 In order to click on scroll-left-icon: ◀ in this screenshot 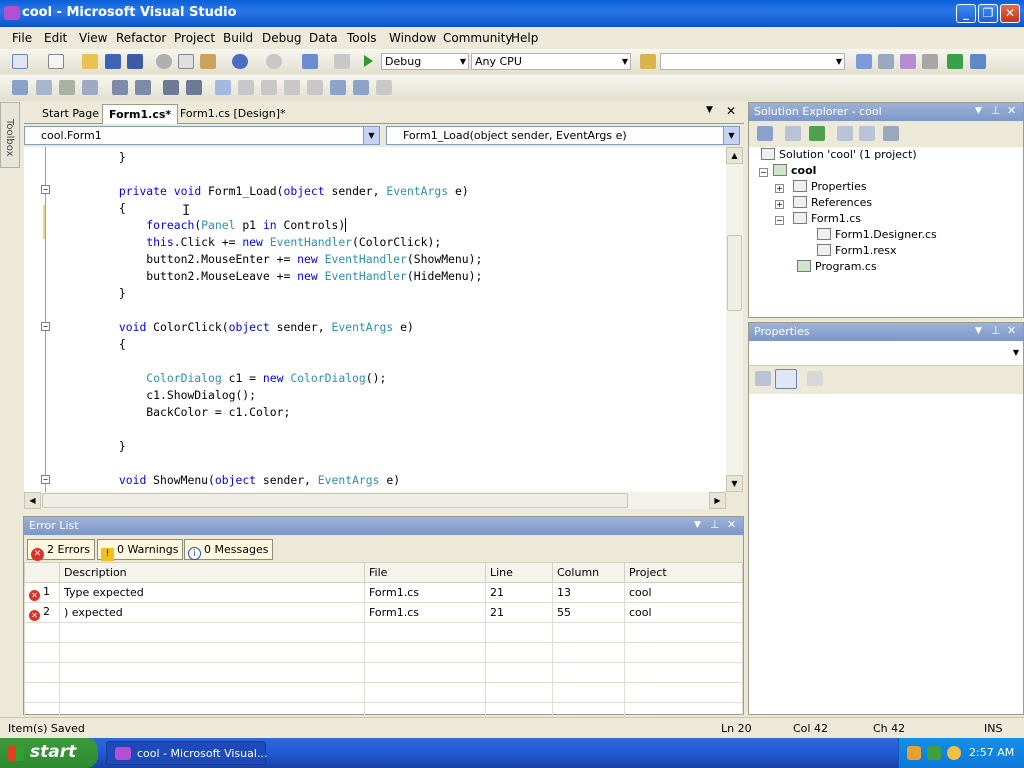, I will do `click(32, 500)`.